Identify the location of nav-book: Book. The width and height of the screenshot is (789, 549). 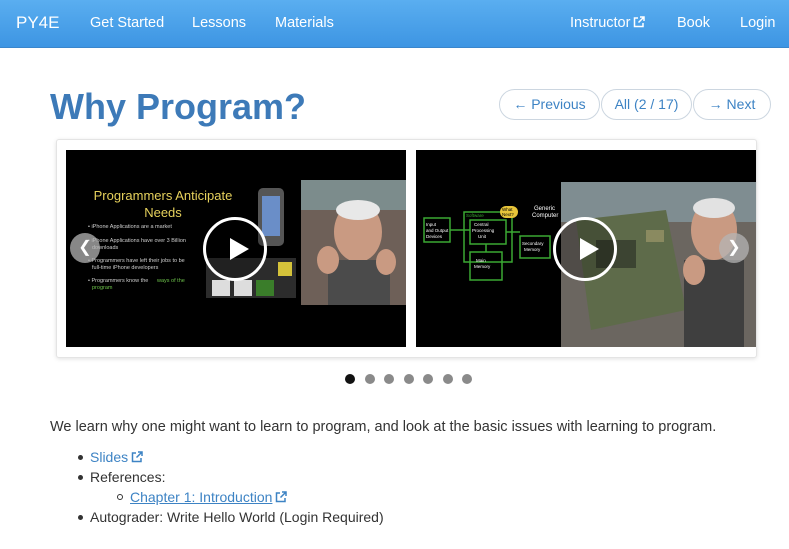
(693, 23).